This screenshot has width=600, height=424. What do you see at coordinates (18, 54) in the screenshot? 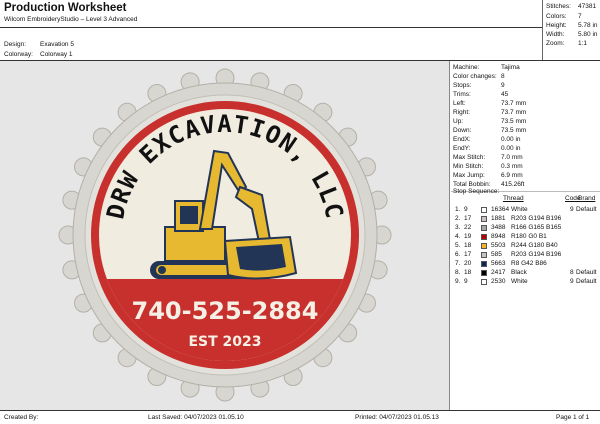
I see `colorway-label: Colorway:` at bounding box center [18, 54].